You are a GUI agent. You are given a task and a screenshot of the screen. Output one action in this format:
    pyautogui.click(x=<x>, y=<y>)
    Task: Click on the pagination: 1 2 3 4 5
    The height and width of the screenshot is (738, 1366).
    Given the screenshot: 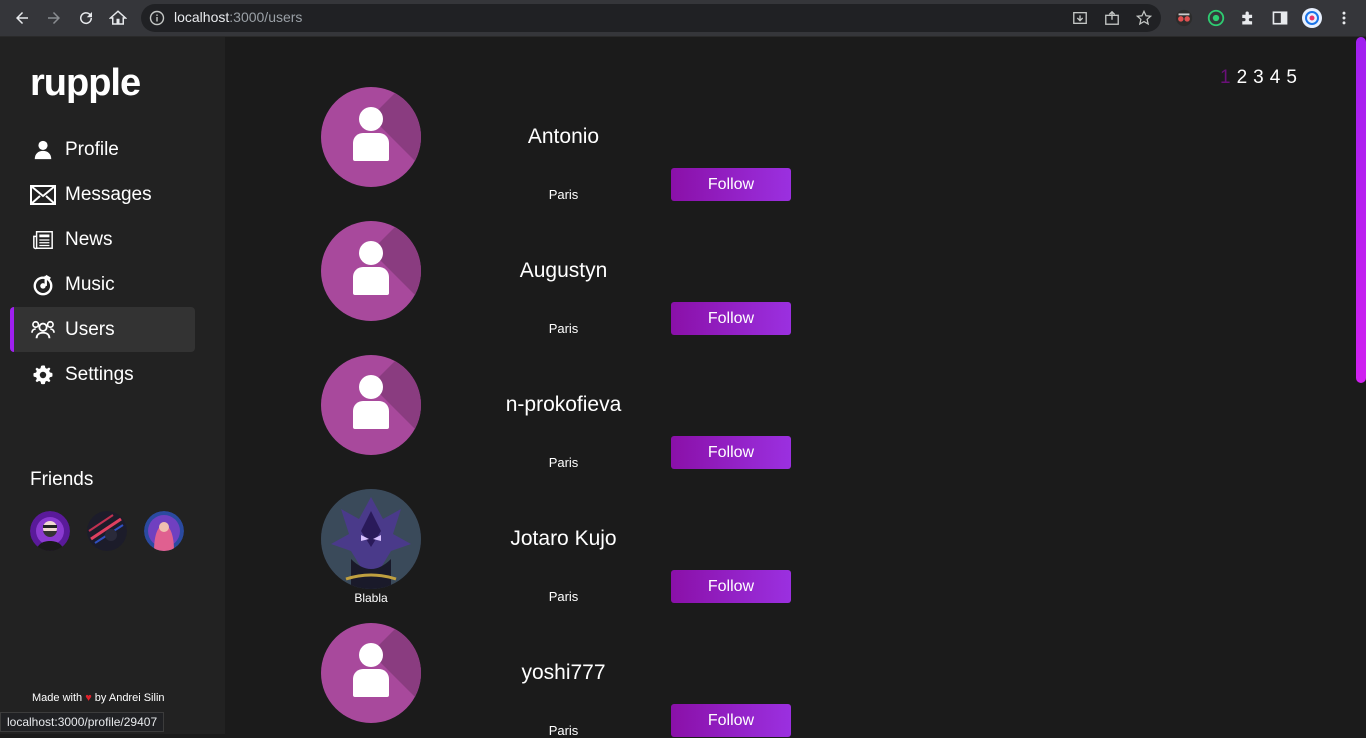 What is the action you would take?
    pyautogui.click(x=1258, y=78)
    